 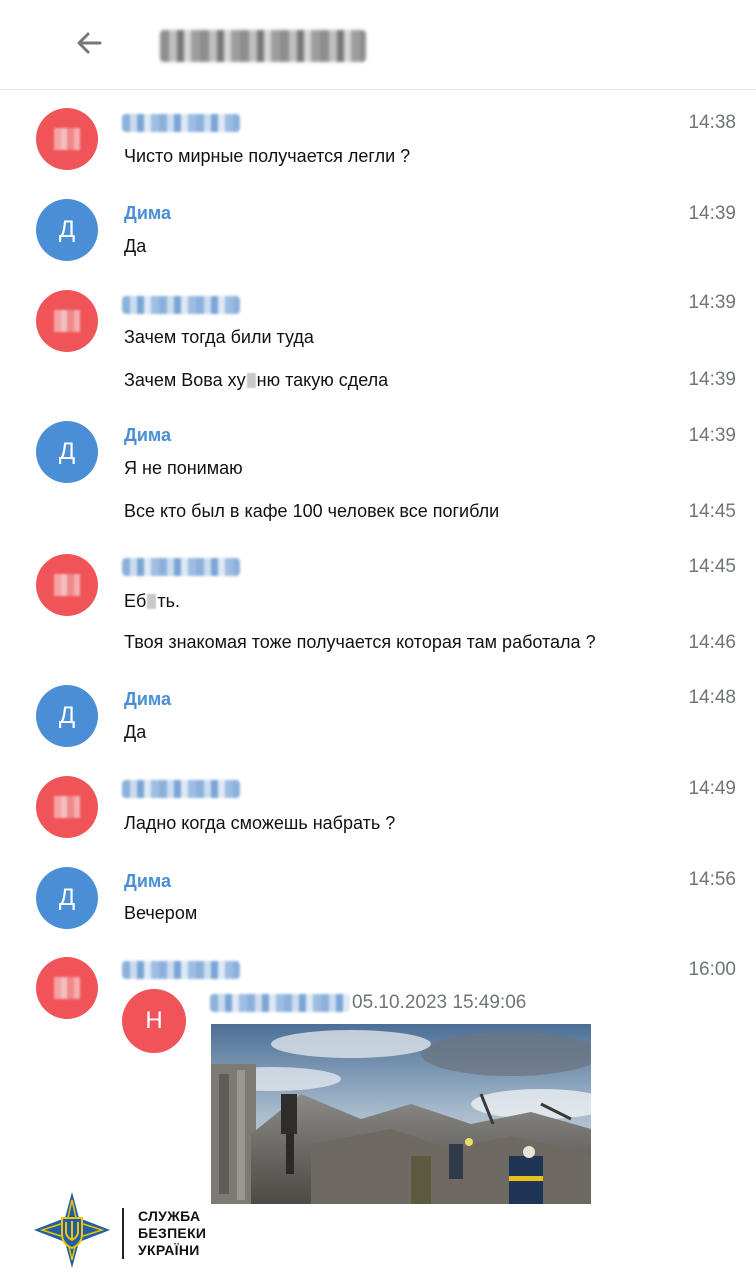 I want to click on message-text: Еб ть., so click(x=152, y=601).